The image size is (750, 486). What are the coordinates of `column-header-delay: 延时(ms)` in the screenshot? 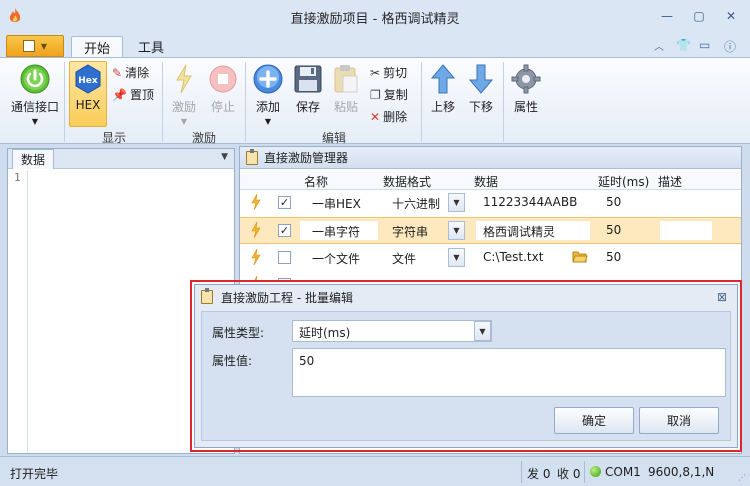 It's located at (623, 181).